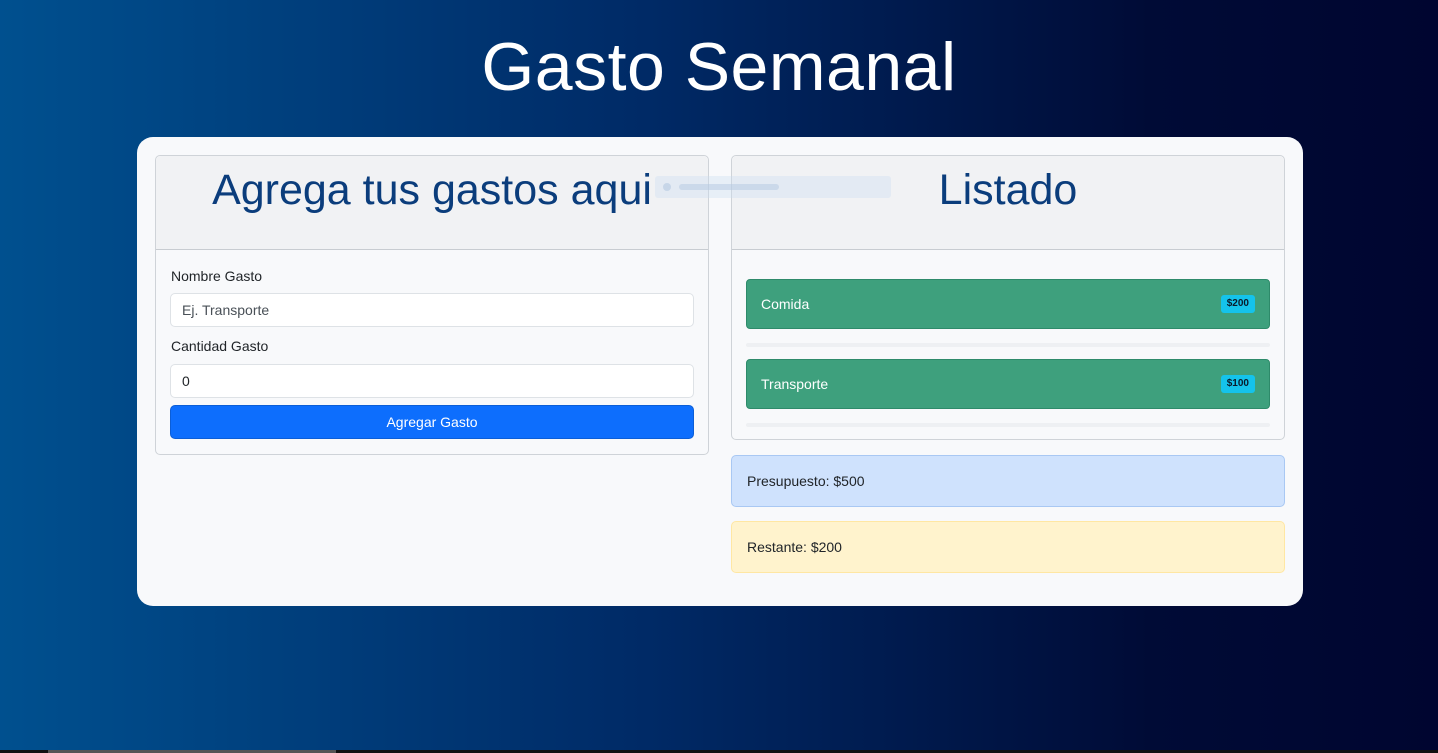 The width and height of the screenshot is (1438, 753). I want to click on add-expense-card-header: Agrega tus gastos aqui, so click(432, 203).